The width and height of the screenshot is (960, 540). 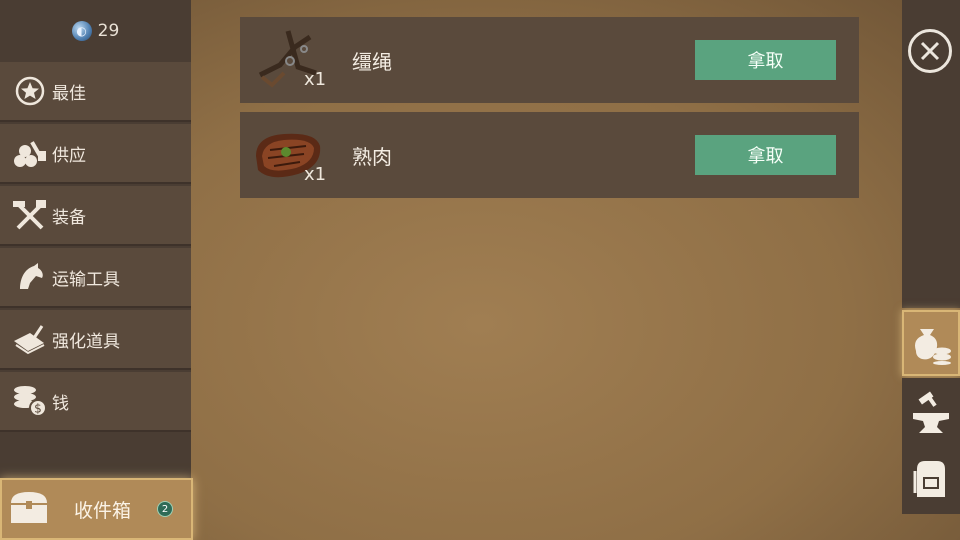 I want to click on logs-icon, so click(x=30, y=153).